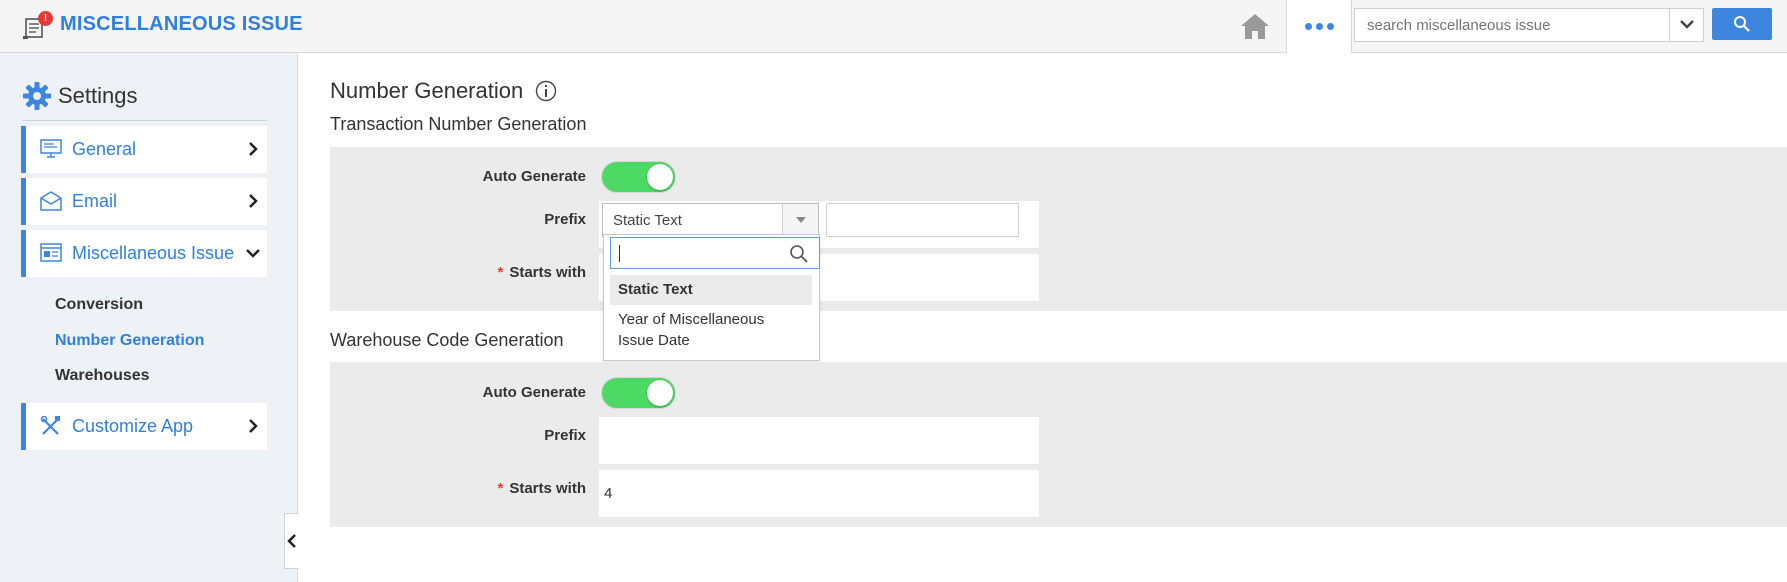  I want to click on prefix-static-text-input, so click(922, 220).